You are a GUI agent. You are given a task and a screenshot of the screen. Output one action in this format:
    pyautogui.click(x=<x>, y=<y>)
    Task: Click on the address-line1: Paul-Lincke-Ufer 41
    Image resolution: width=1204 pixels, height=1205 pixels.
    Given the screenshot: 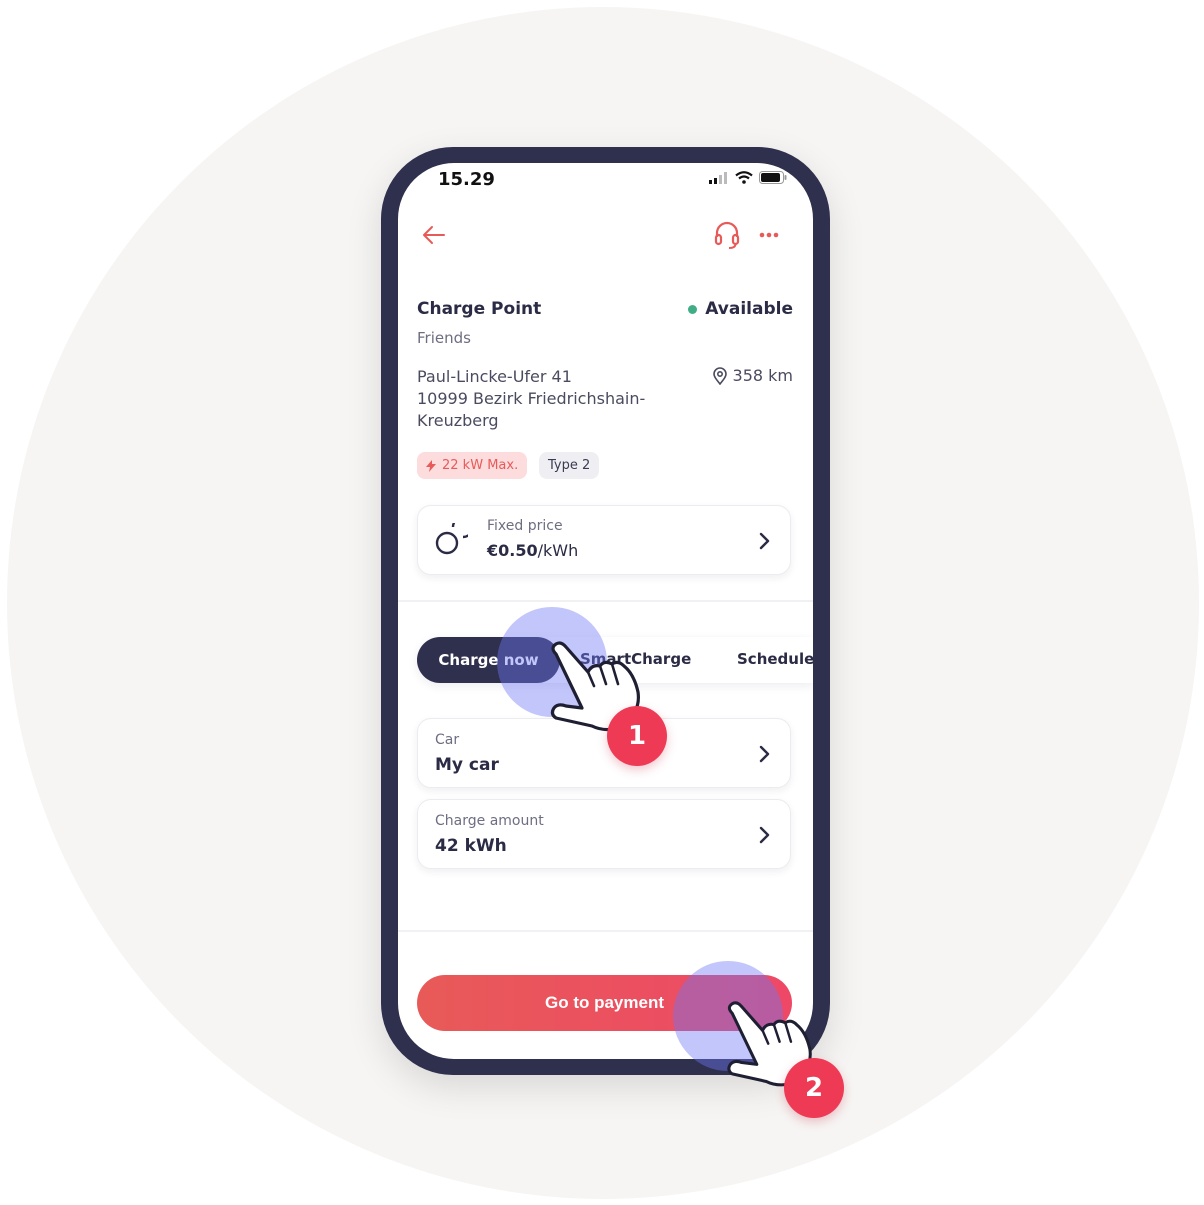 What is the action you would take?
    pyautogui.click(x=494, y=376)
    